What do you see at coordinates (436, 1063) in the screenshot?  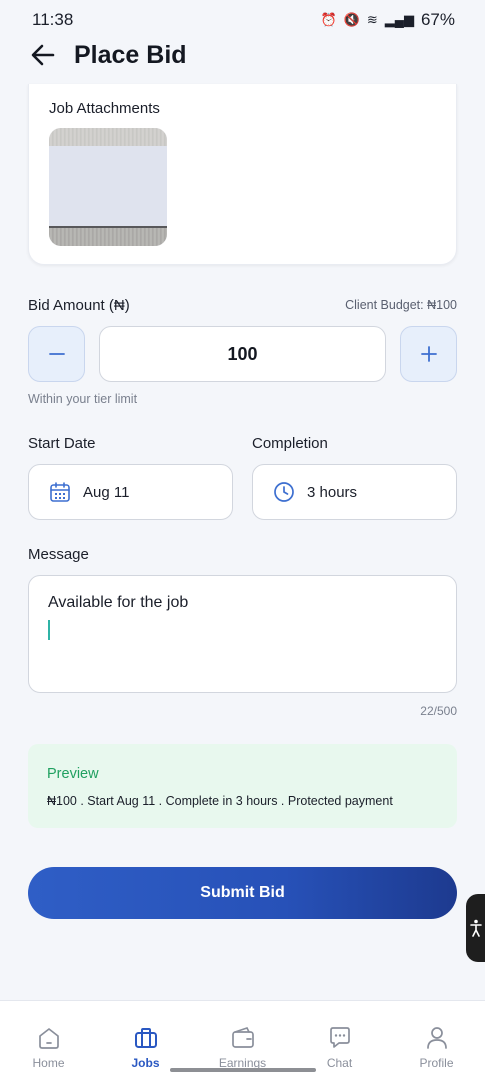 I see `nav-label-profile: Profile` at bounding box center [436, 1063].